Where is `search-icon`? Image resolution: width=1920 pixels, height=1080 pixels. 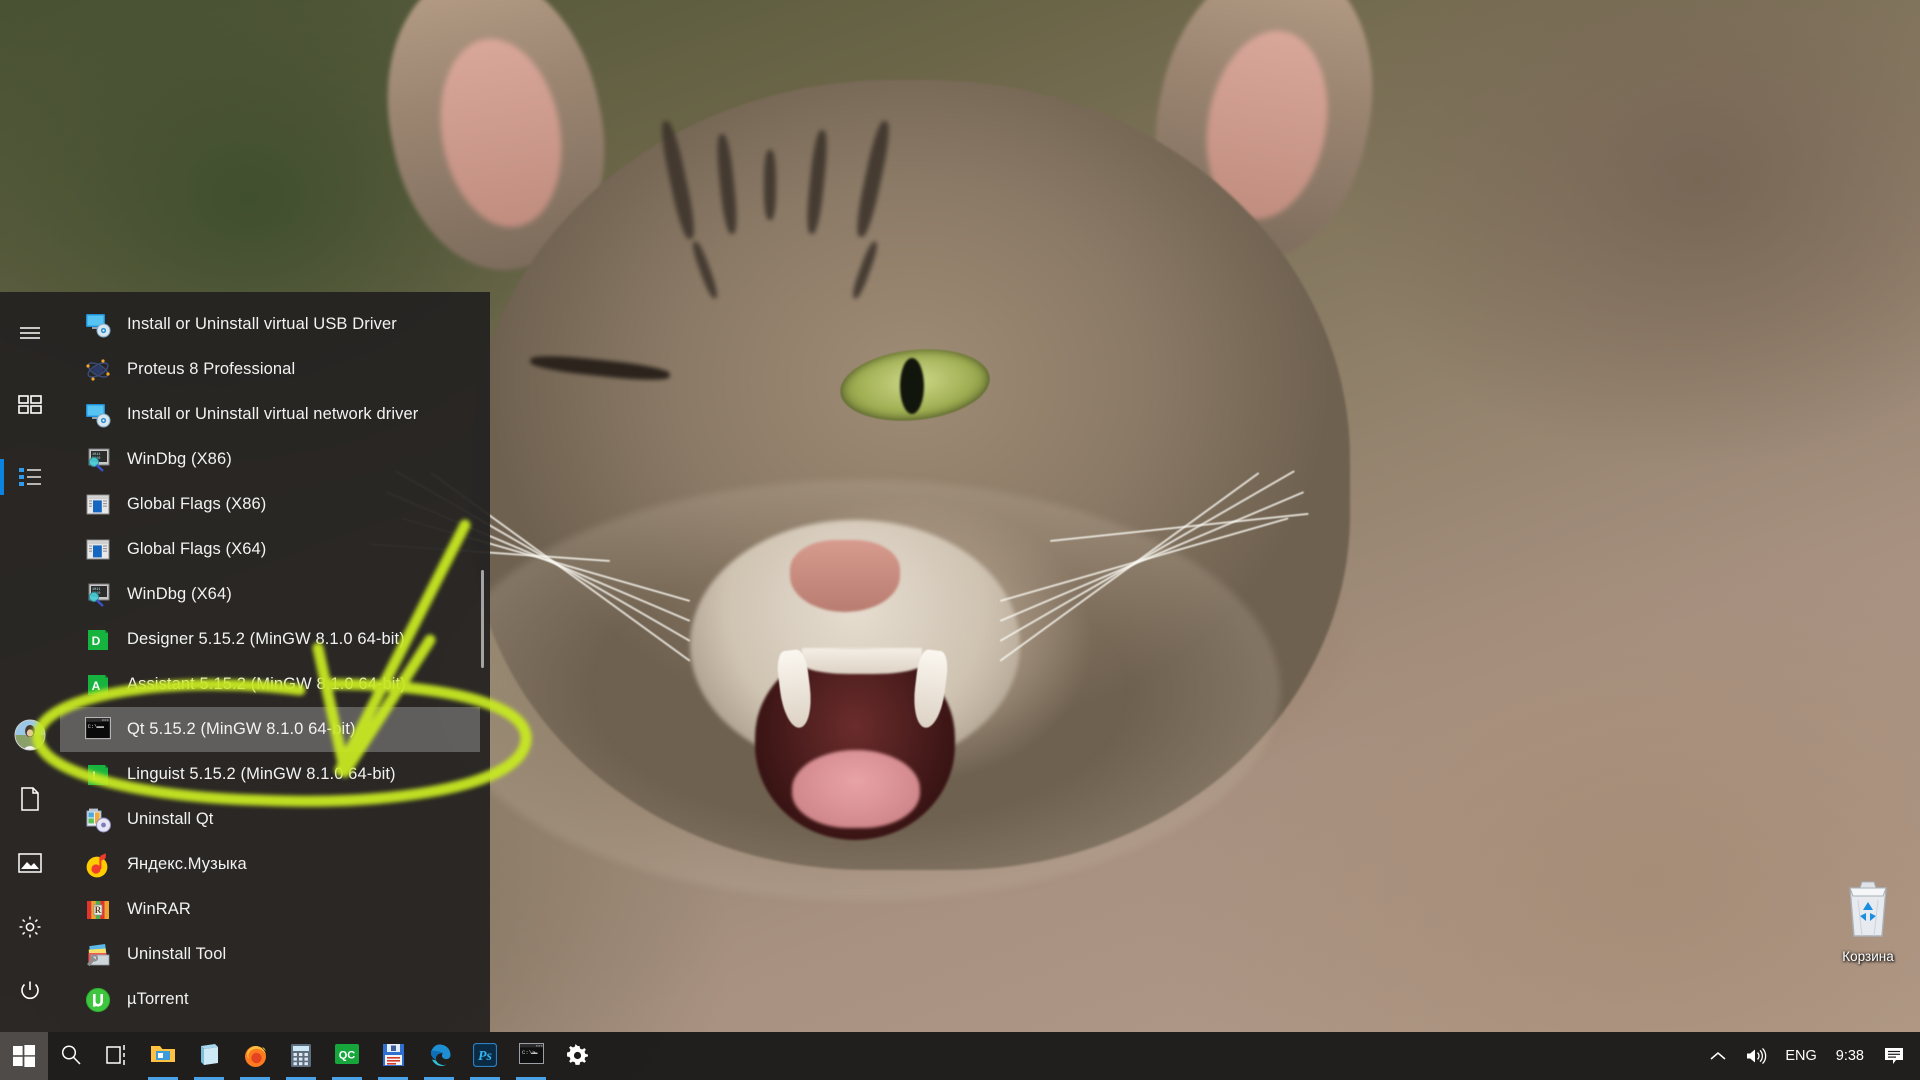 search-icon is located at coordinates (71, 1055).